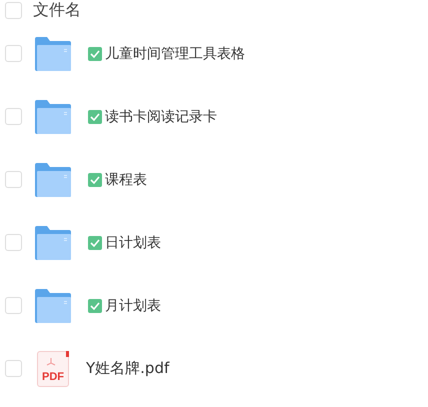 The width and height of the screenshot is (428, 407). Describe the element at coordinates (133, 243) in the screenshot. I see `file-name: 日计划表` at that location.